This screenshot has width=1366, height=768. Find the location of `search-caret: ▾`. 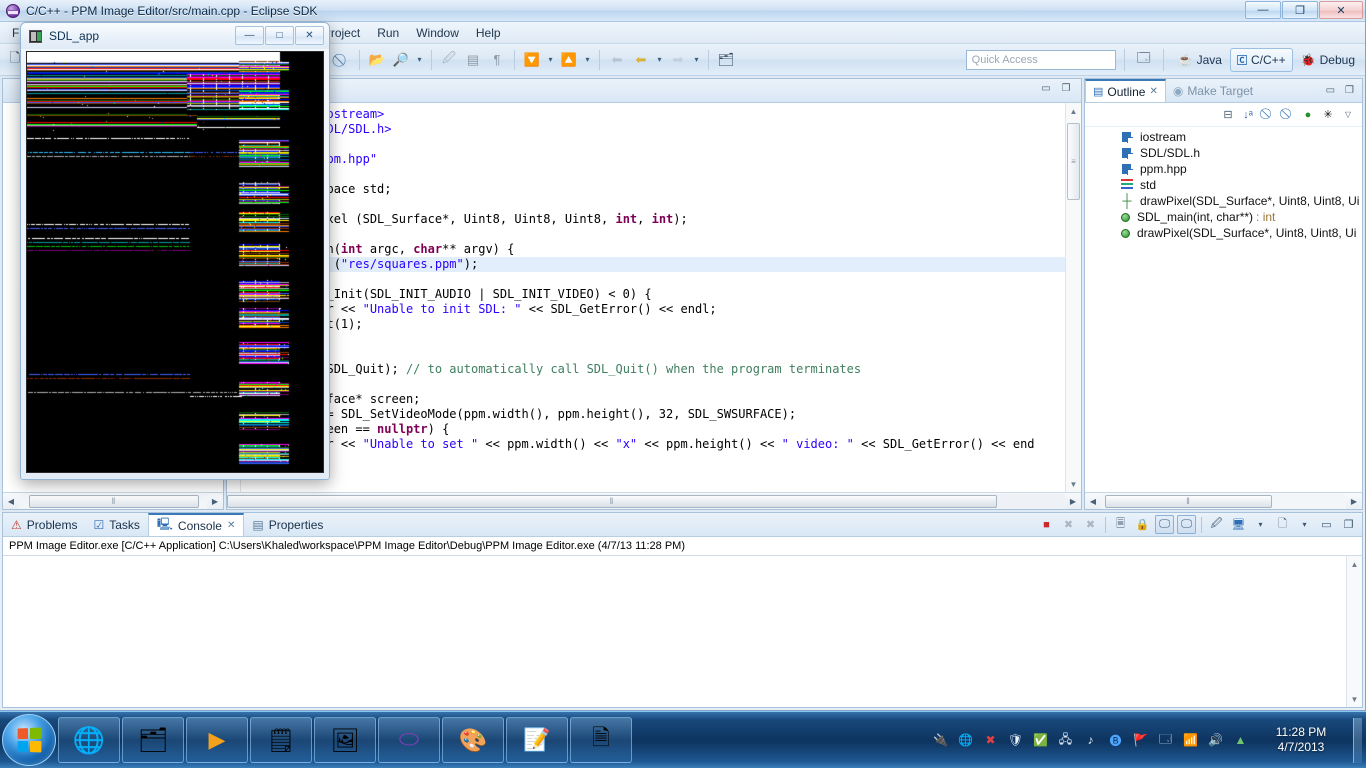

search-caret: ▾ is located at coordinates (419, 60).